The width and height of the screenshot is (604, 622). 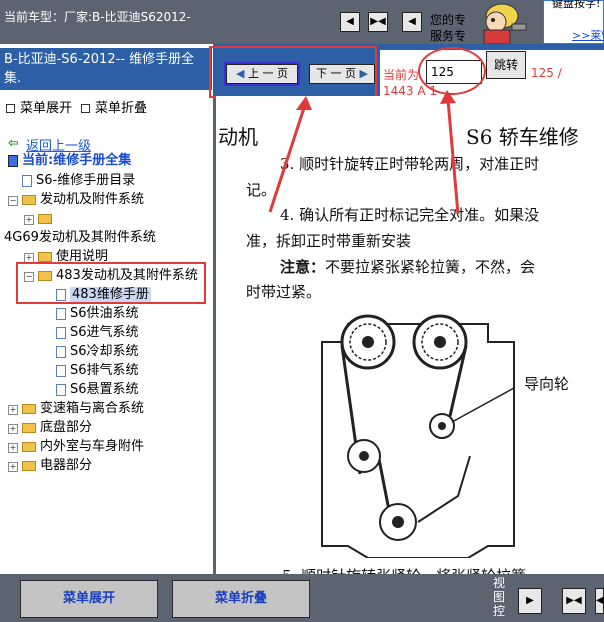 I want to click on back-link: 返回上一级, so click(x=58, y=144).